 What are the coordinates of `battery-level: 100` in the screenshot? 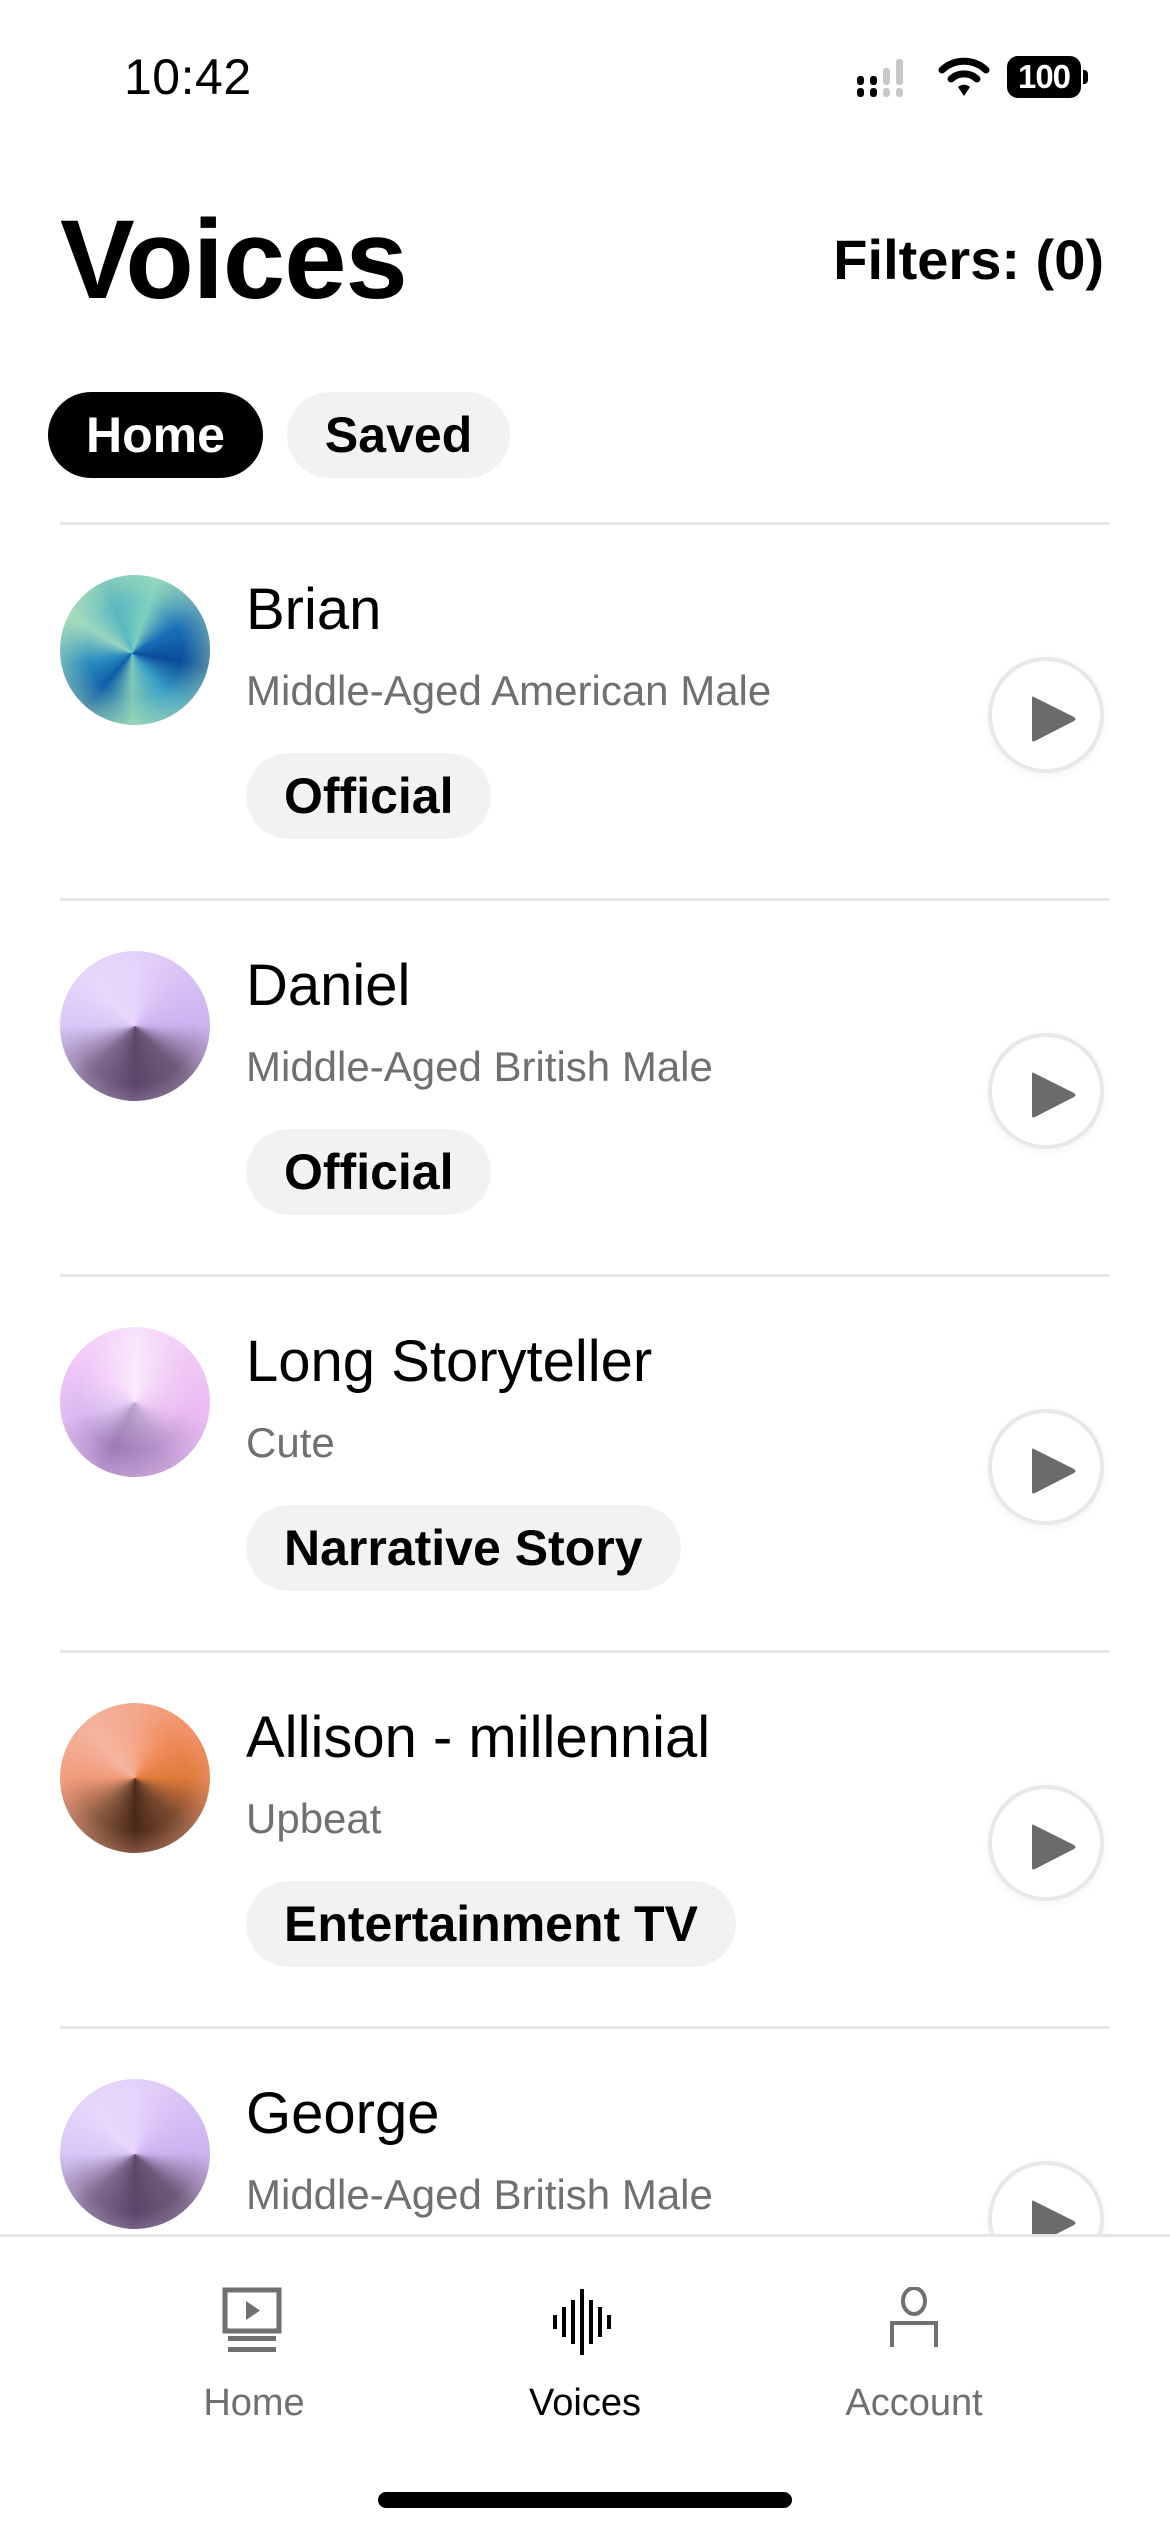 It's located at (1044, 77).